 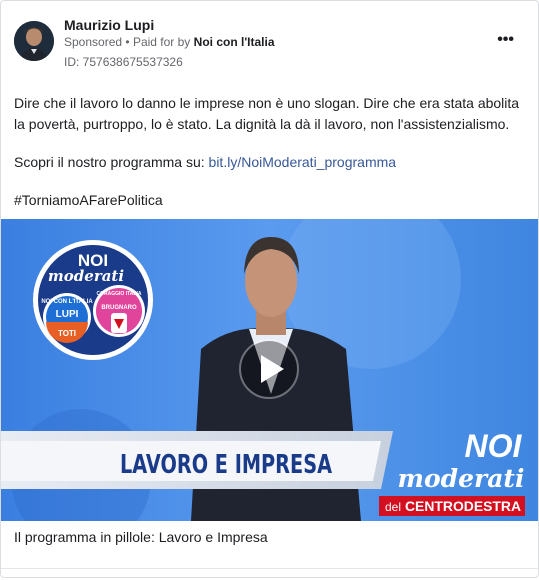 What do you see at coordinates (234, 42) in the screenshot?
I see `paid-by-name: Noi con l'Italia` at bounding box center [234, 42].